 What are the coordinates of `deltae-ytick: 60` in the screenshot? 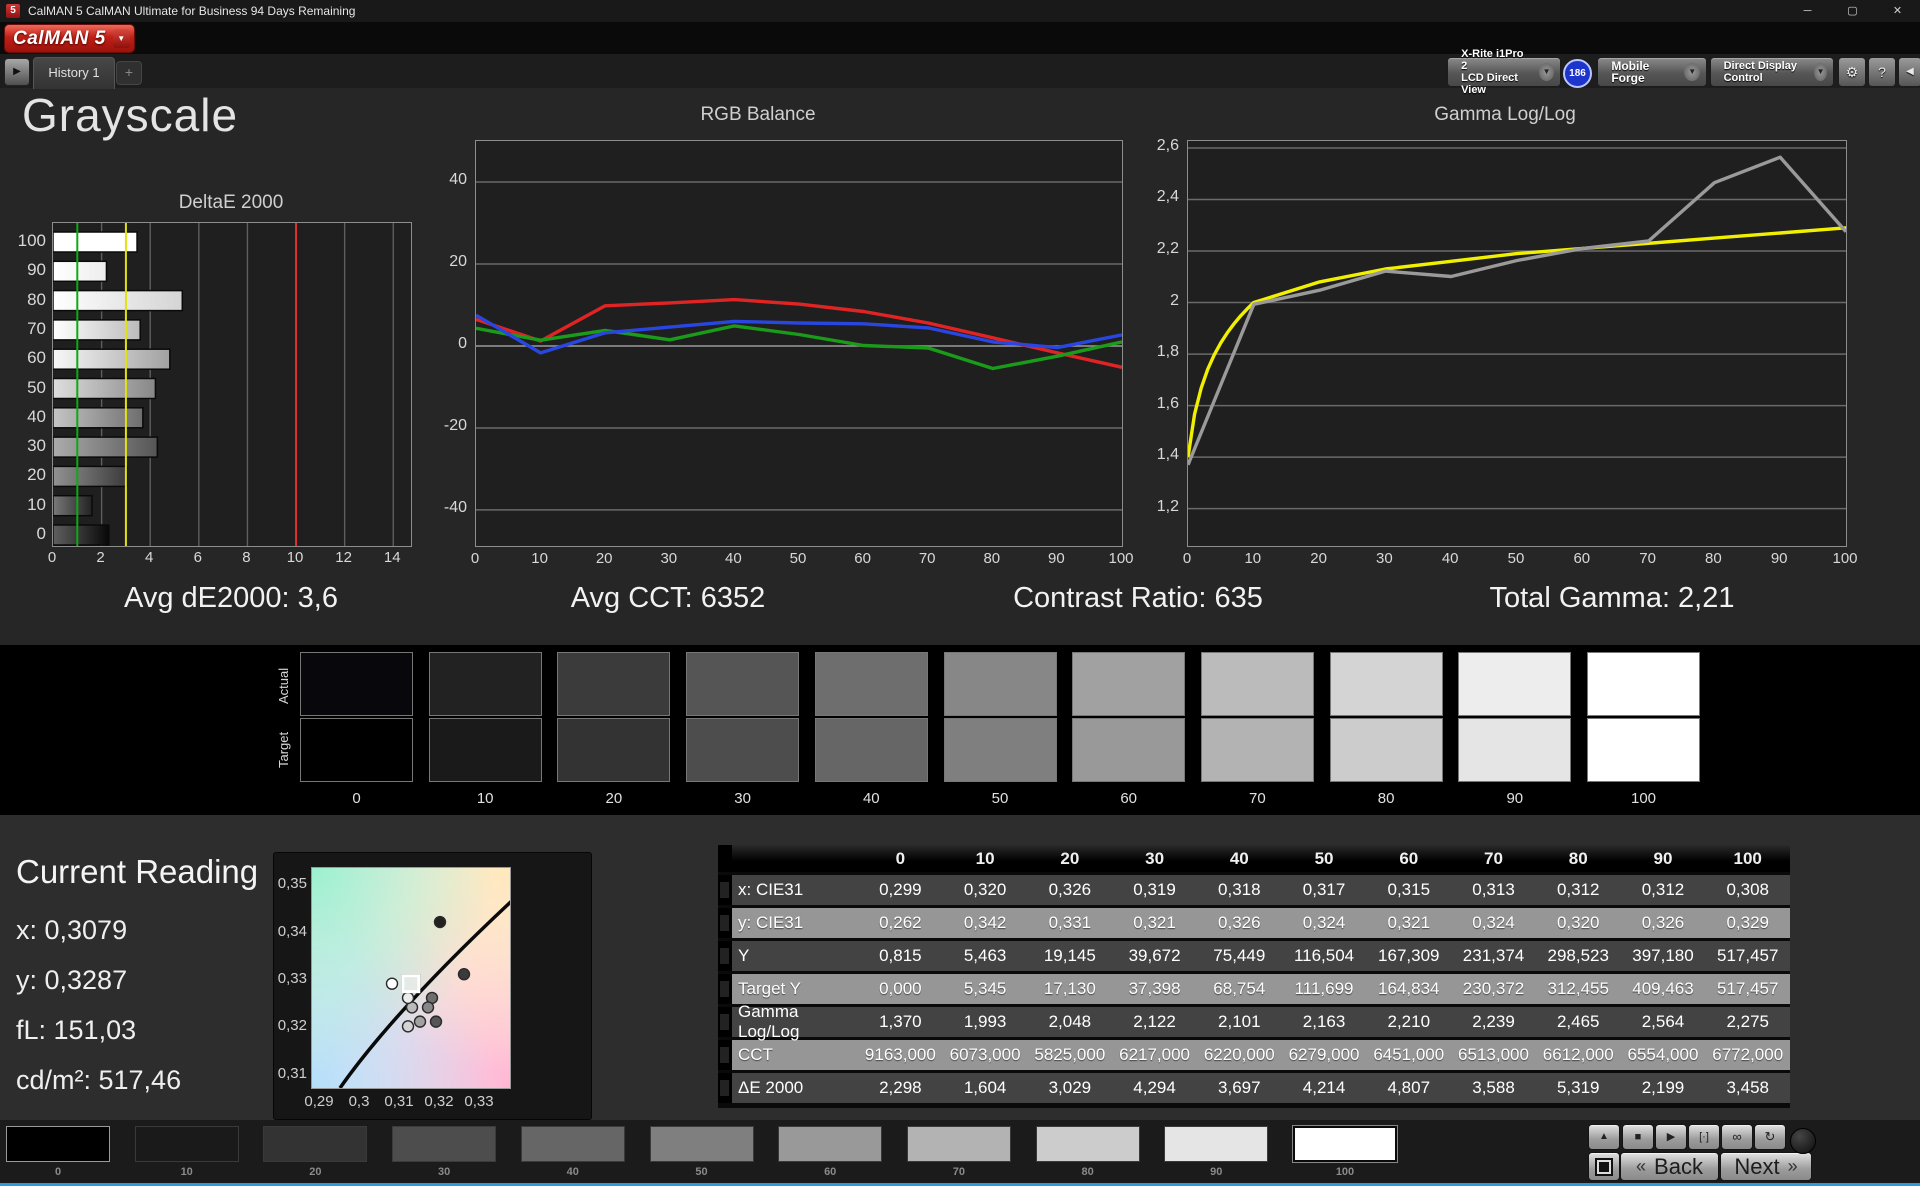 It's located at (36, 358).